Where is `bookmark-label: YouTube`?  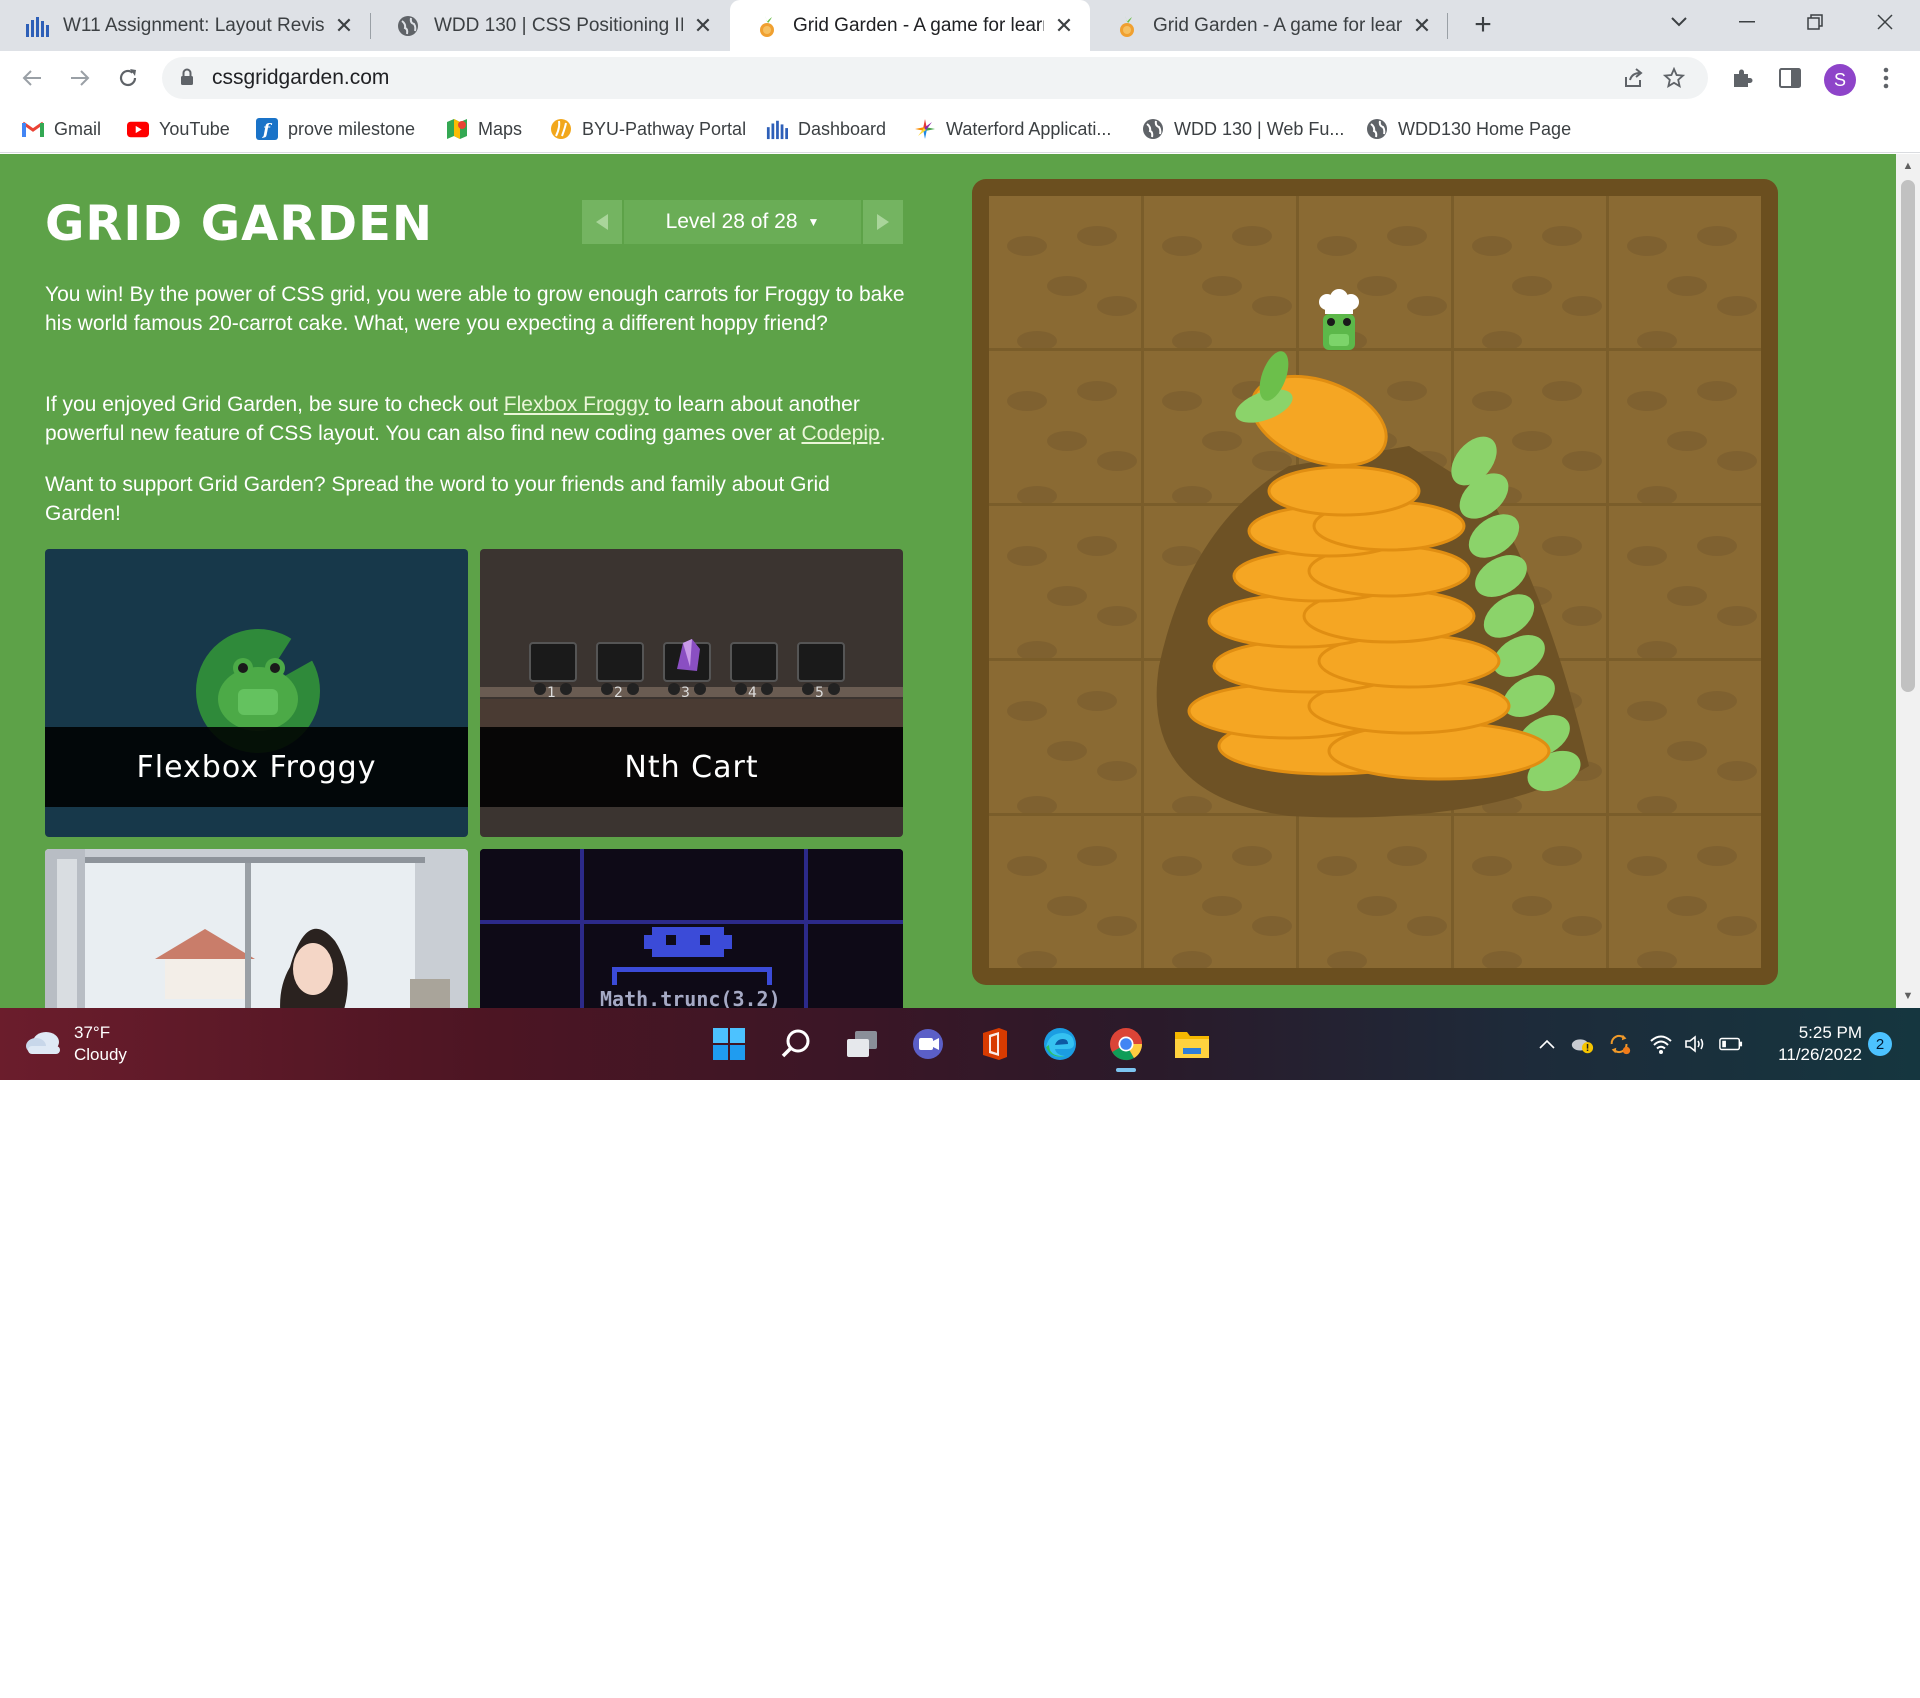
bookmark-label: YouTube is located at coordinates (194, 128).